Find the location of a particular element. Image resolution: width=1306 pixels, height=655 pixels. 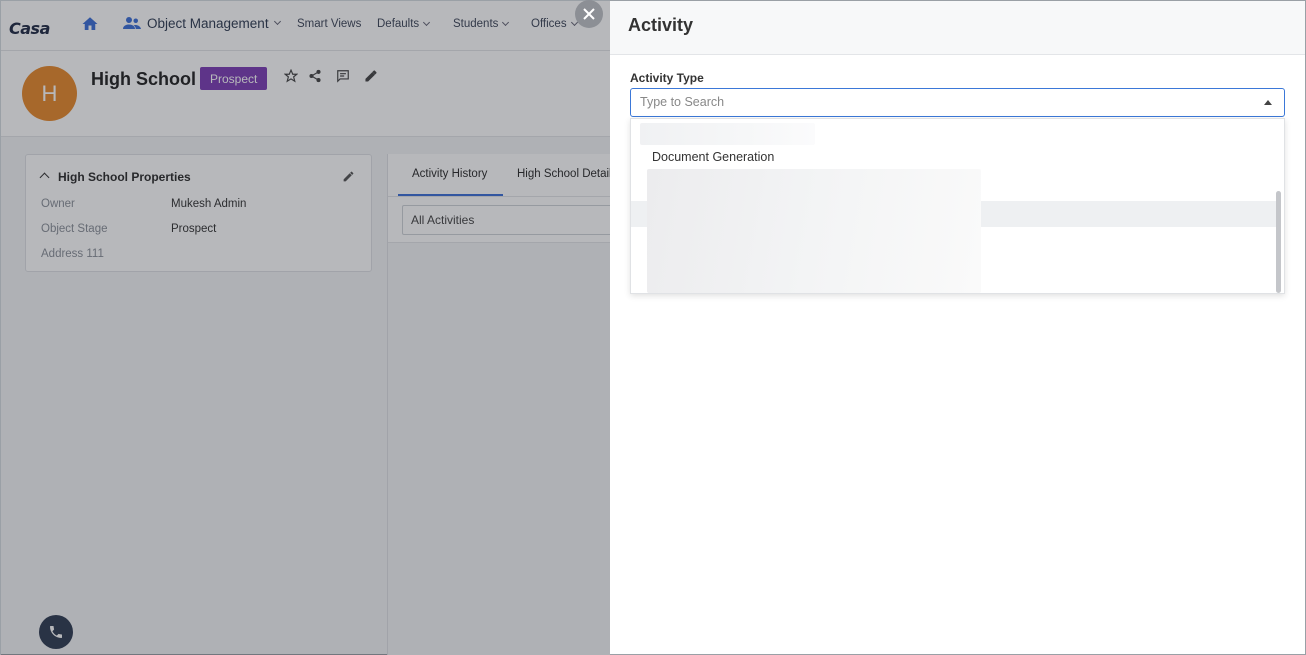

caret-up-icon is located at coordinates (1268, 102).